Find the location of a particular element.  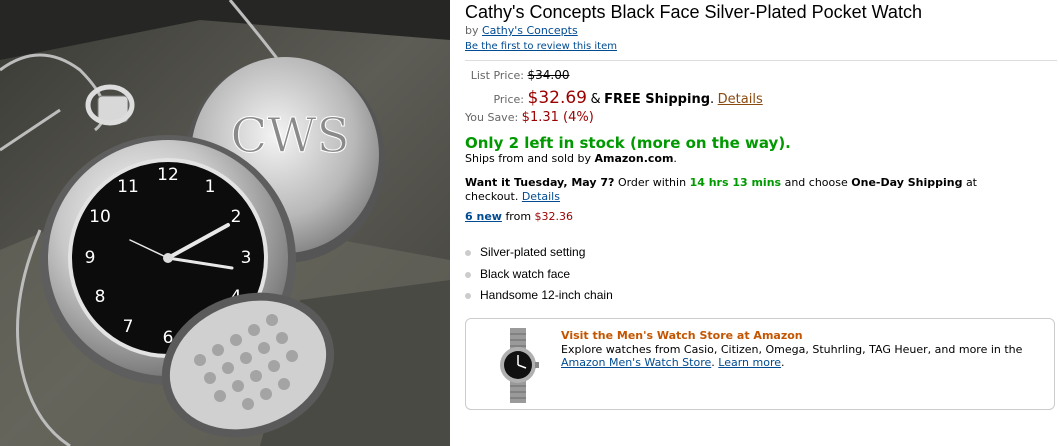

brand-link: Cathy's Concepts is located at coordinates (530, 30).